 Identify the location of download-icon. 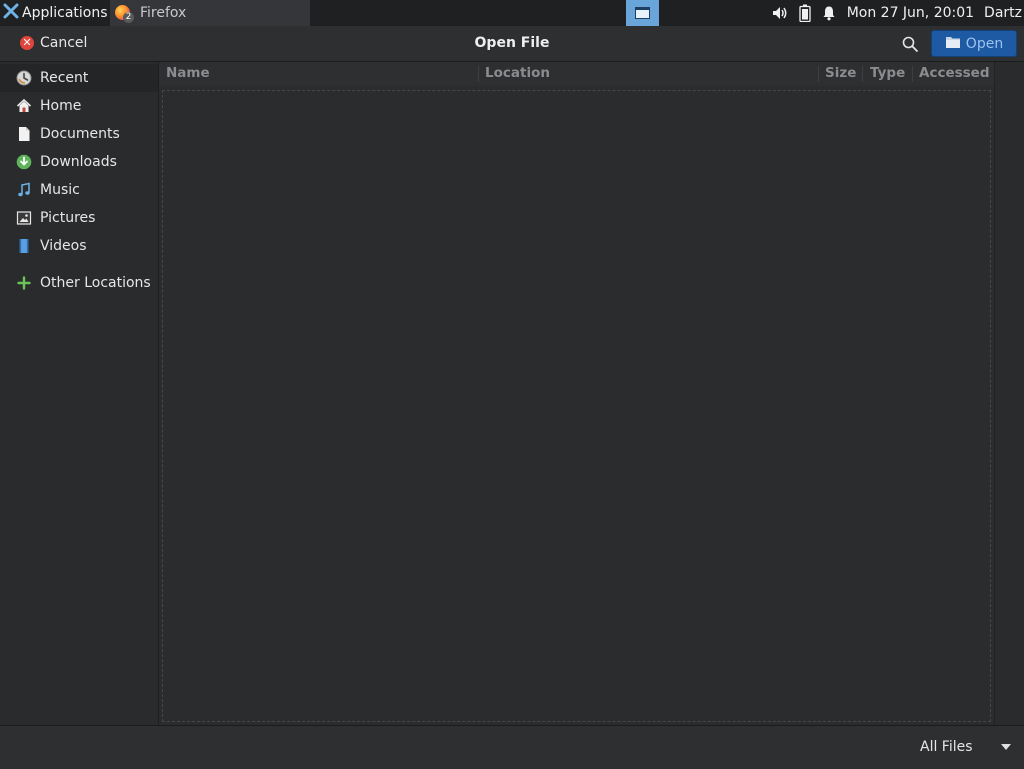
(24, 162).